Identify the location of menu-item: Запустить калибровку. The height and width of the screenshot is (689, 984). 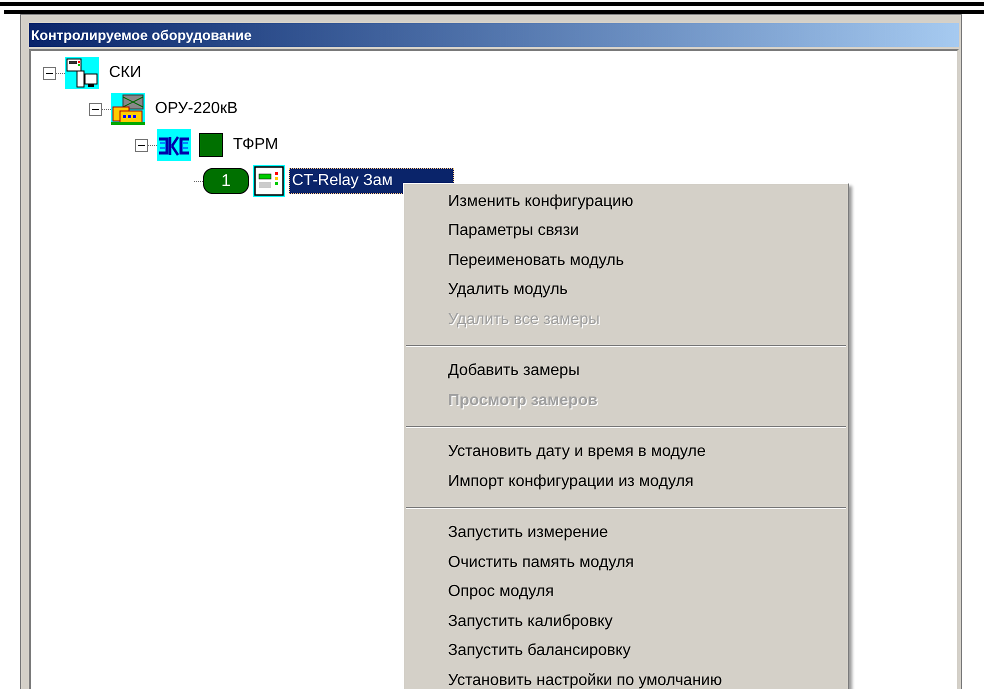
(626, 621).